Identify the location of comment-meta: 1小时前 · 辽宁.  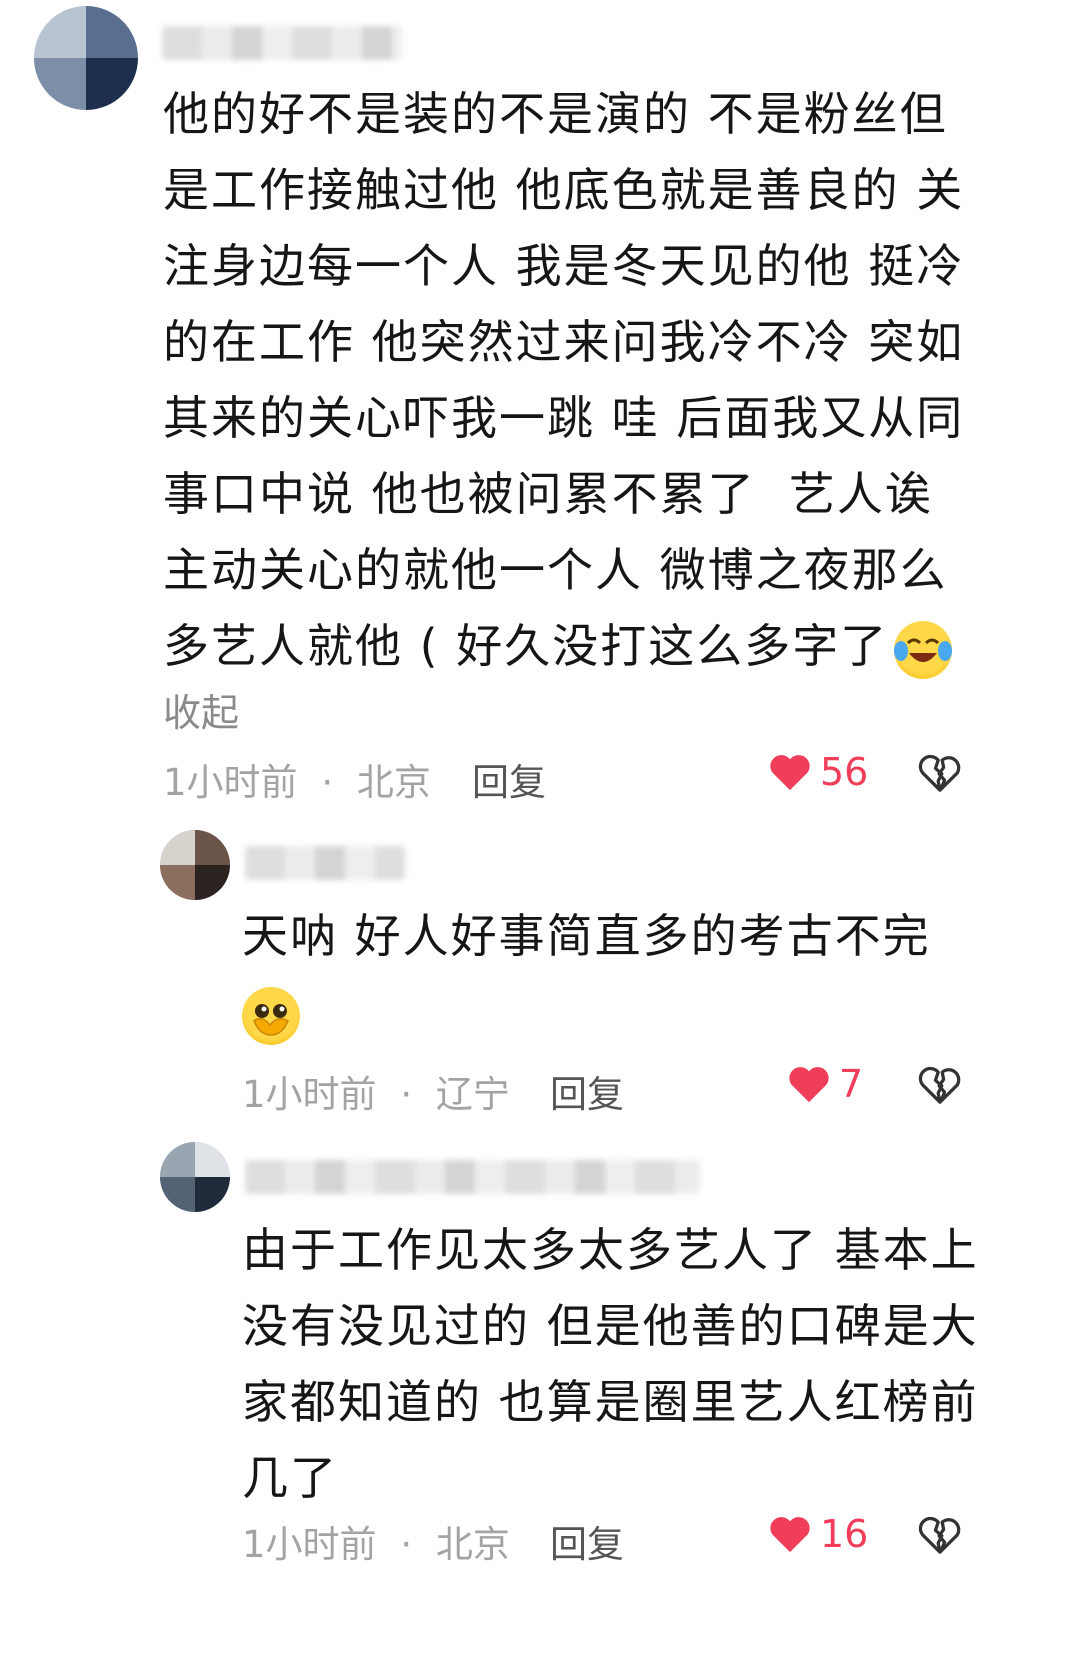
(376, 1091).